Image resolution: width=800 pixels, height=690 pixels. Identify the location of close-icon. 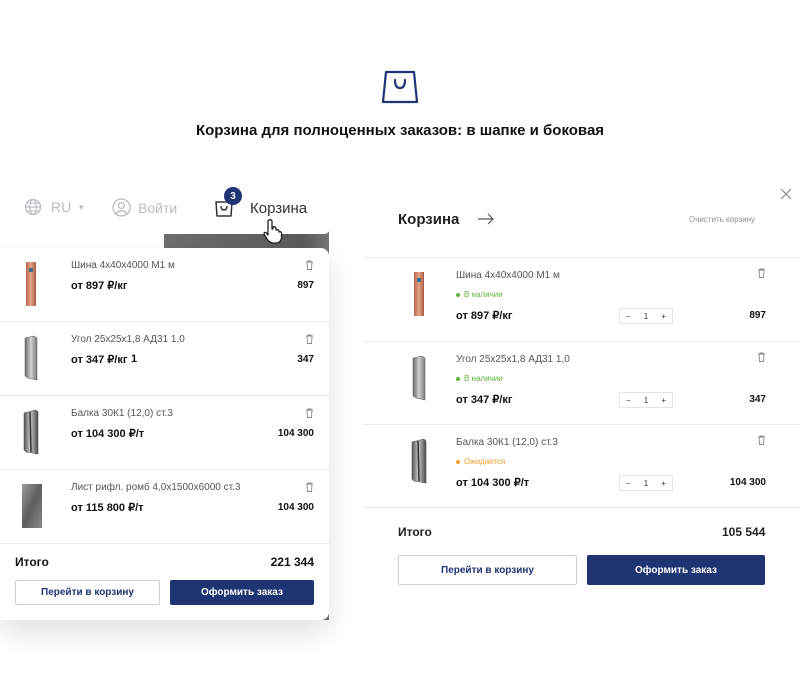
(786, 194).